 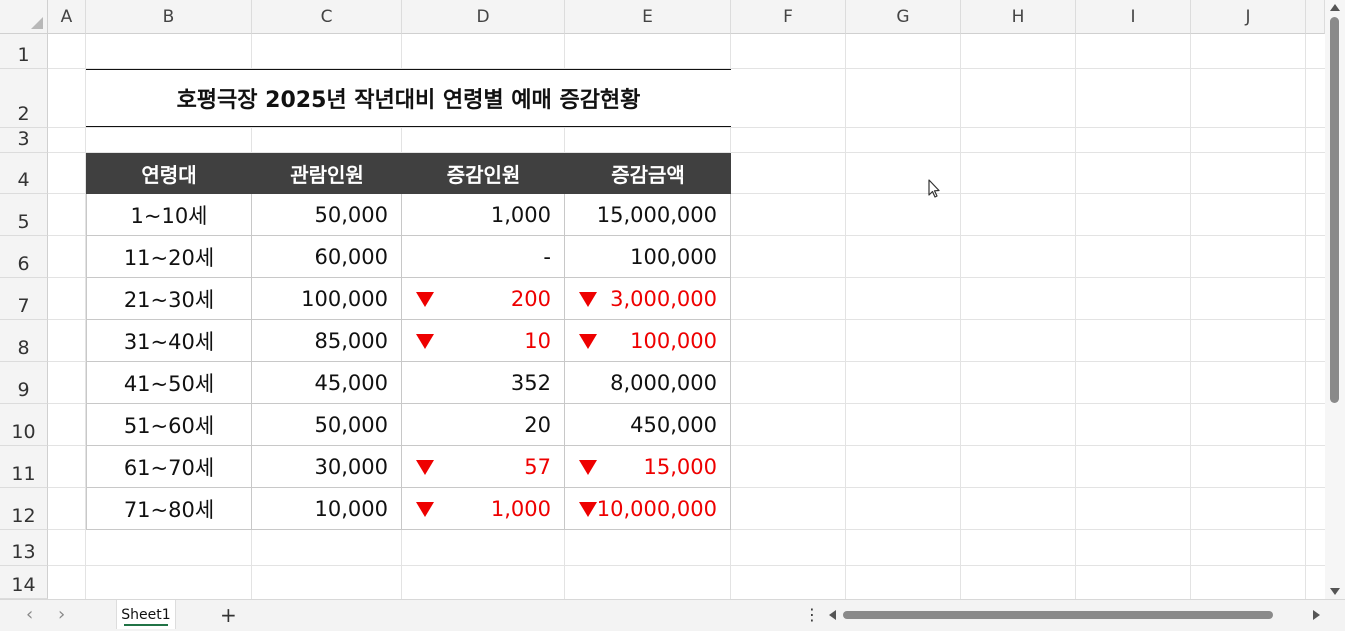 What do you see at coordinates (663, 382) in the screenshot?
I see `change-amount-cell-value: 8,000,000` at bounding box center [663, 382].